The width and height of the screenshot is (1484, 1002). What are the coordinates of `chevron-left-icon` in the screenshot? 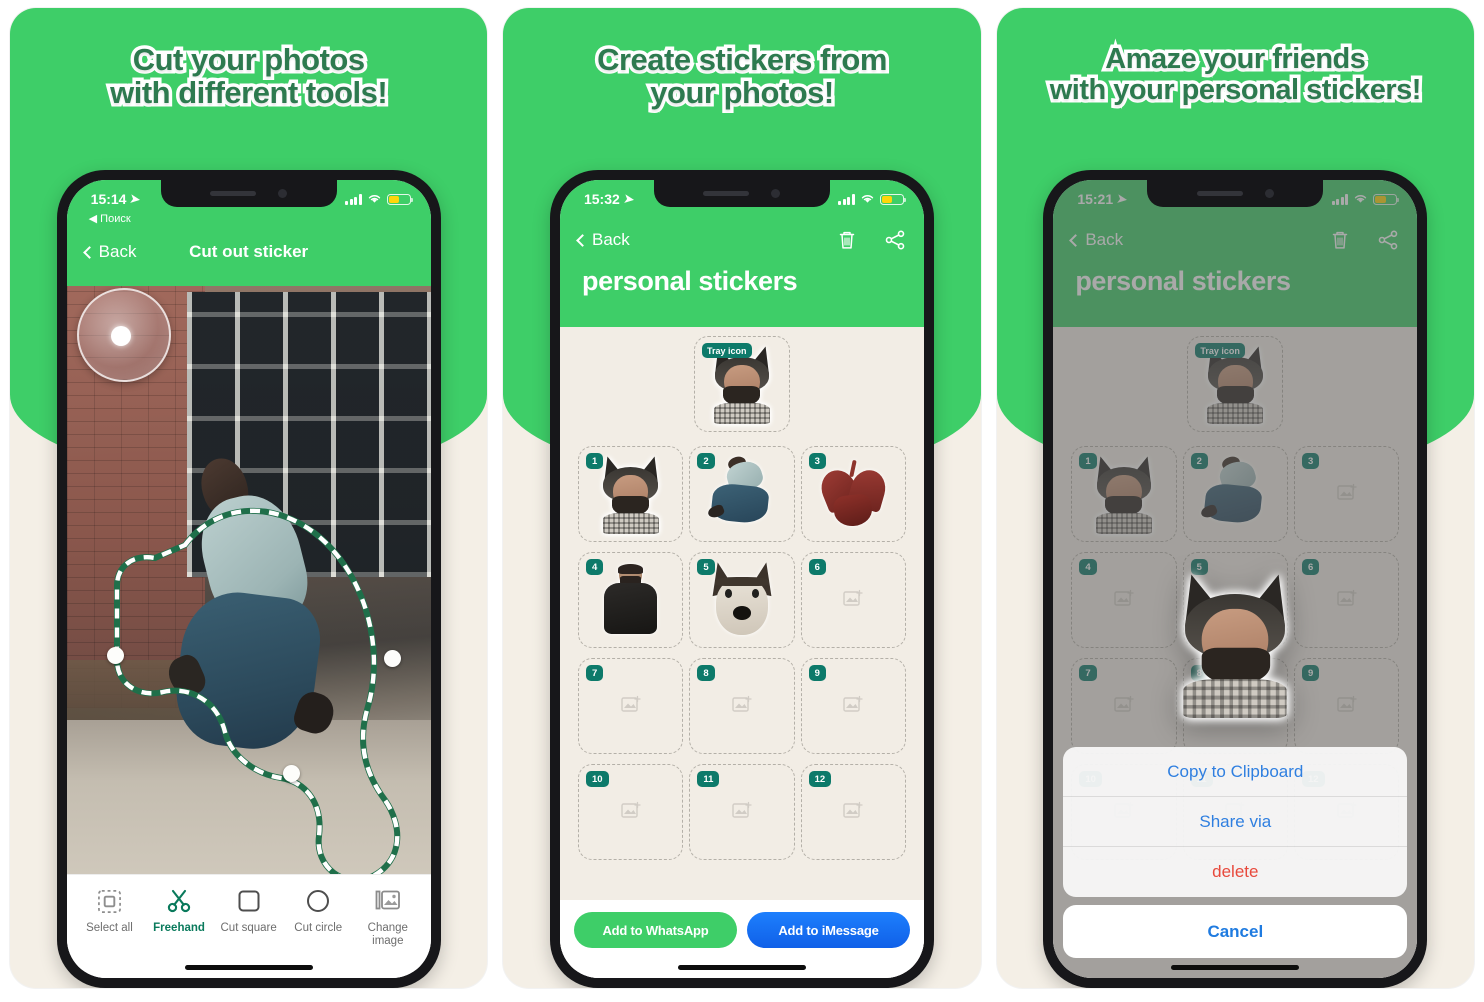 It's located at (89, 252).